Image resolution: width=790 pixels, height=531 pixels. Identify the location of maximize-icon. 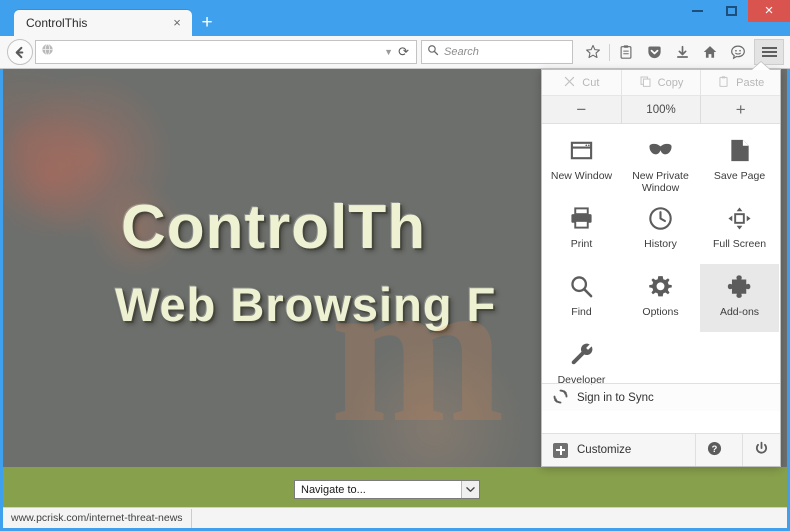
(731, 11).